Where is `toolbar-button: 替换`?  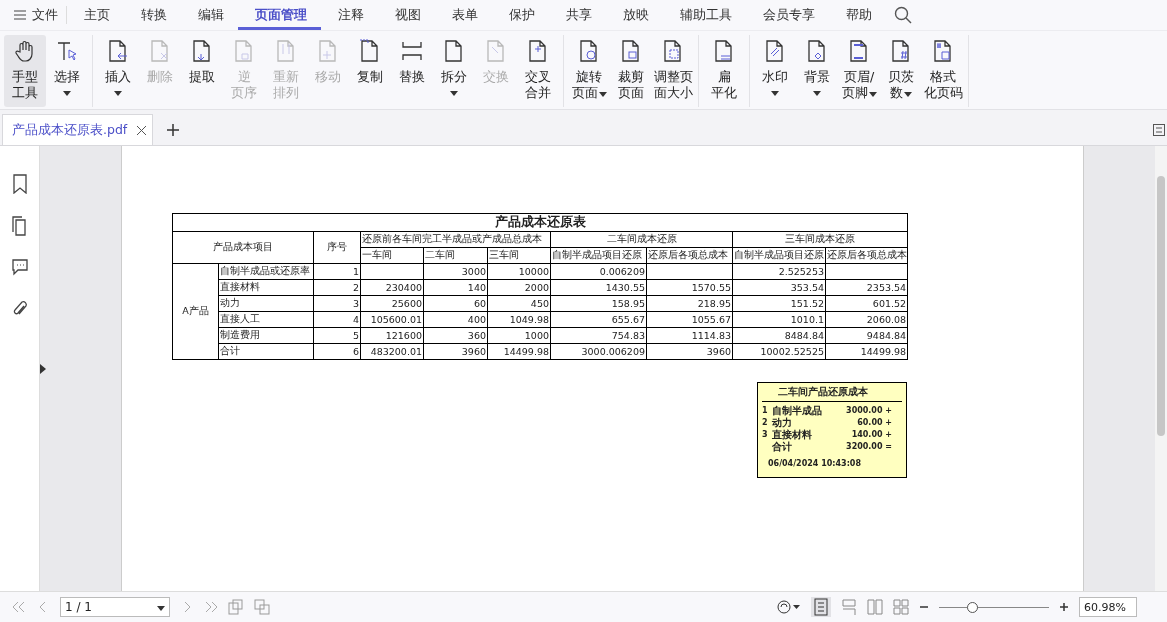 toolbar-button: 替换 is located at coordinates (412, 71).